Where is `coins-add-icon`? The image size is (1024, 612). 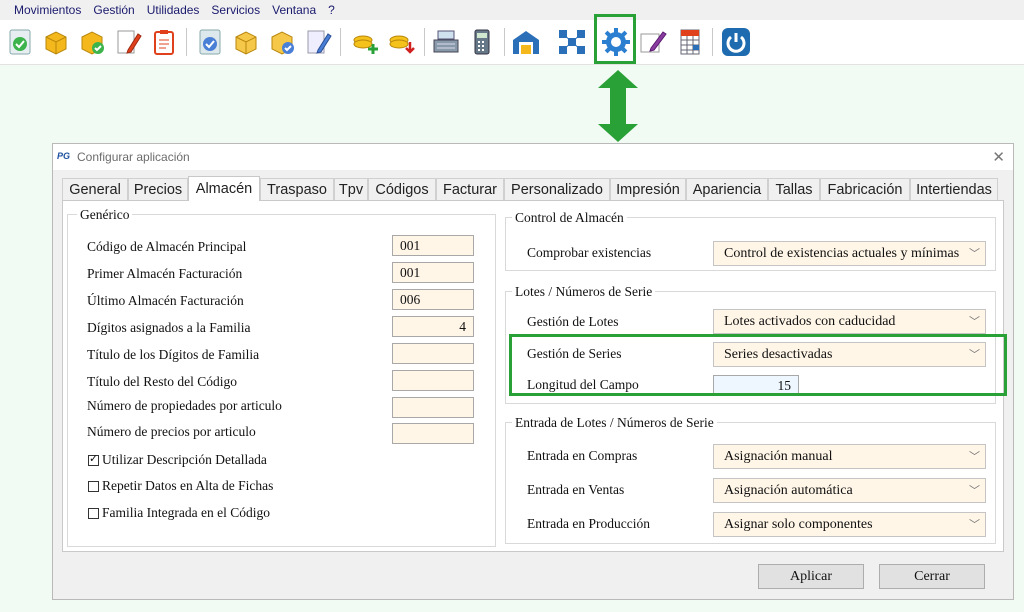
coins-add-icon is located at coordinates (366, 42).